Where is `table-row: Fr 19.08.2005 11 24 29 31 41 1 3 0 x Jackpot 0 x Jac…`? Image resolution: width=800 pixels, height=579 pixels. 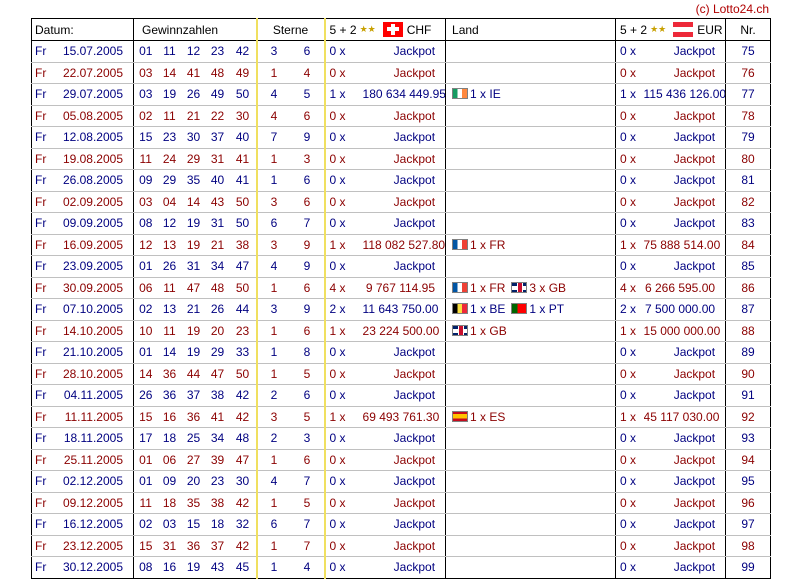 table-row: Fr 19.08.2005 11 24 29 31 41 1 3 0 x Jackpot 0 x Jac… is located at coordinates (401, 159).